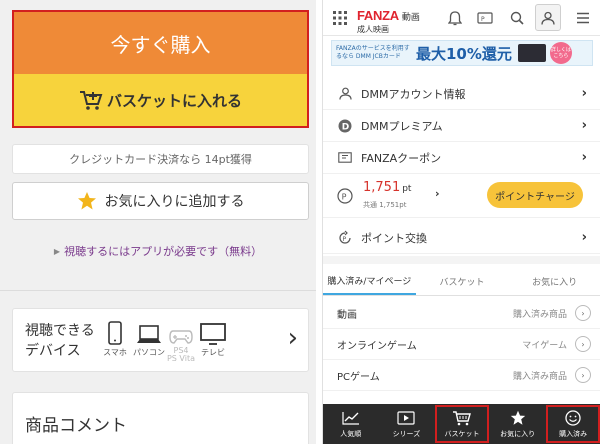 The width and height of the screenshot is (600, 444). Describe the element at coordinates (350, 418) in the screenshot. I see `ranking-icon` at that location.